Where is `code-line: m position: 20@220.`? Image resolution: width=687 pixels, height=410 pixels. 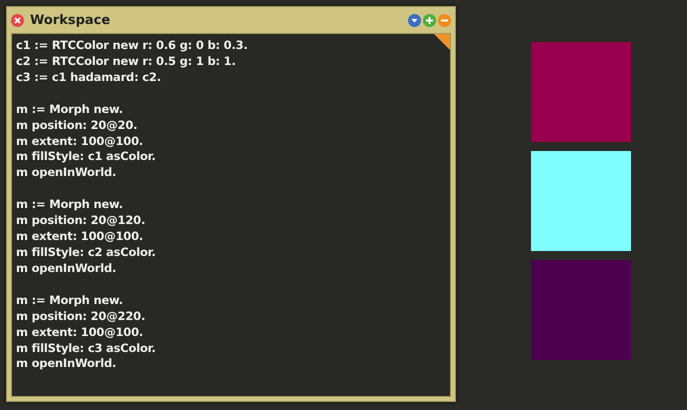
code-line: m position: 20@220. is located at coordinates (81, 316).